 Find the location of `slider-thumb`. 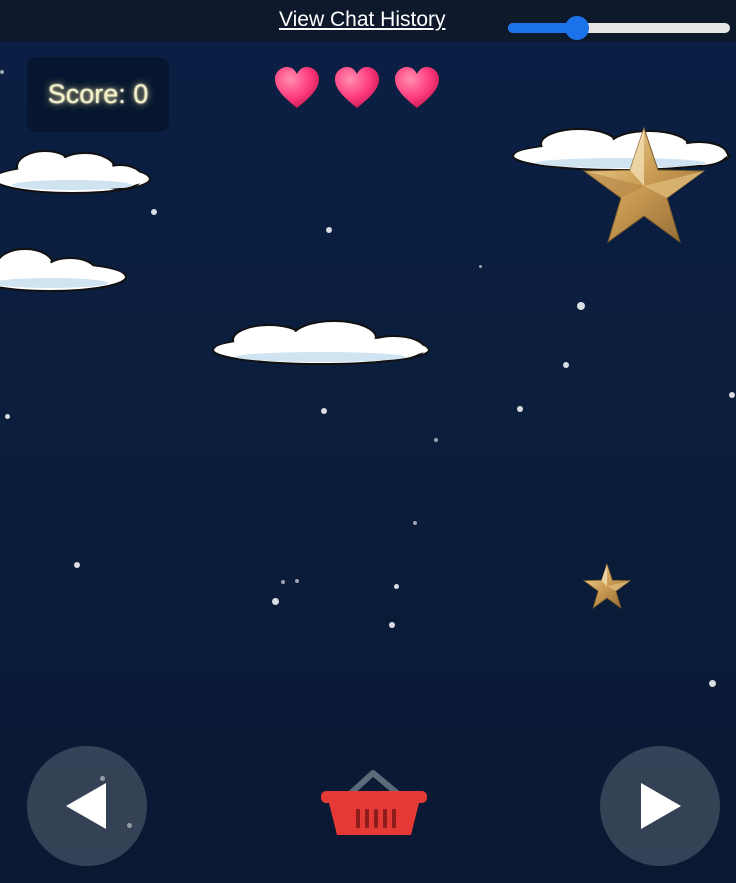

slider-thumb is located at coordinates (576, 28).